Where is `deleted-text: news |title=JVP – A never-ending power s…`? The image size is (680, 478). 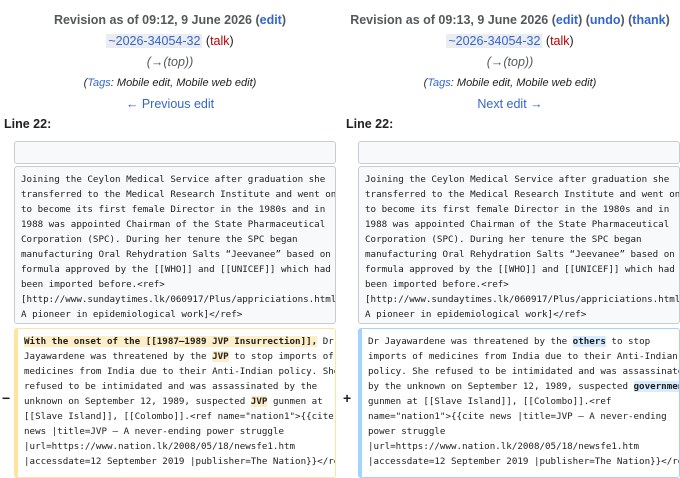
deleted-text: news |title=JVP – A never-ending power s… is located at coordinates (154, 431).